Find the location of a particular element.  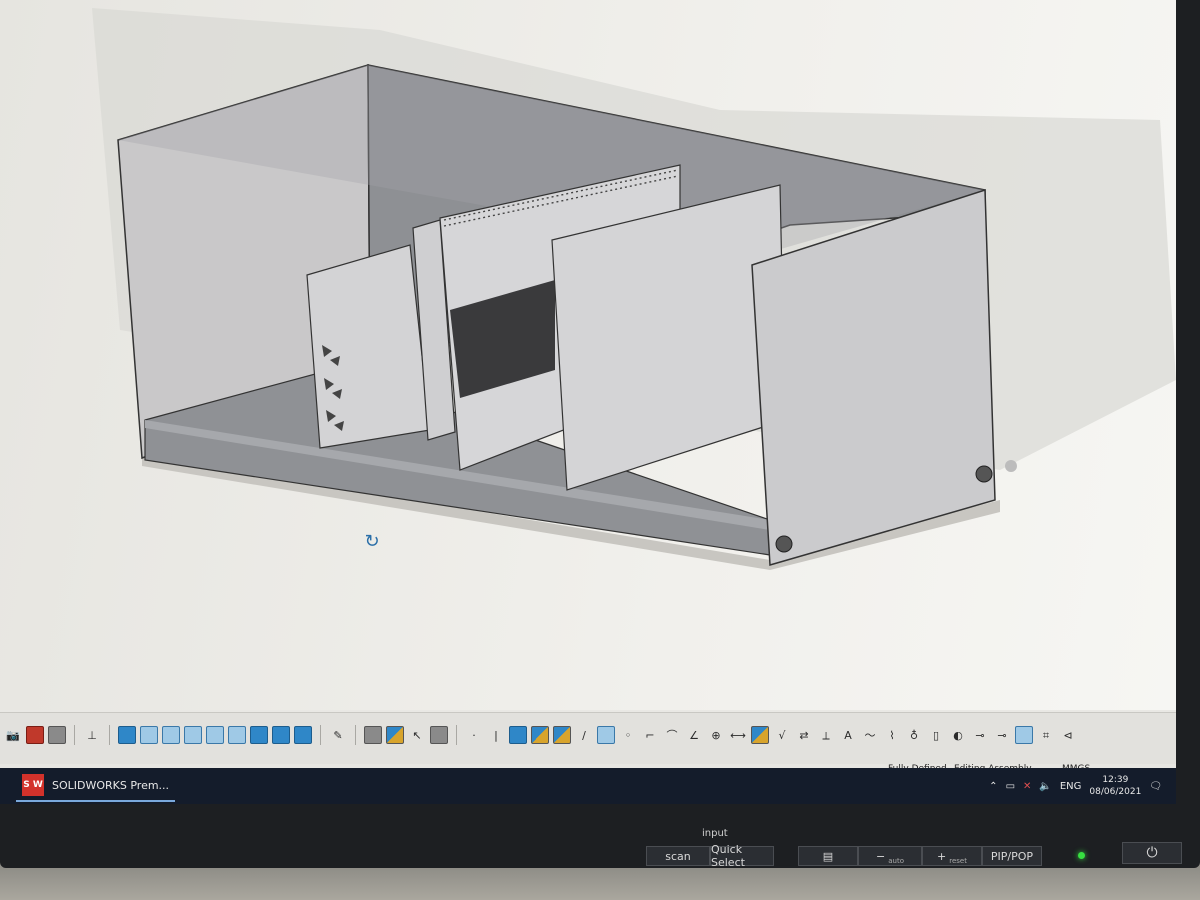

tool-e-icon: ⊲ is located at coordinates (1068, 735).